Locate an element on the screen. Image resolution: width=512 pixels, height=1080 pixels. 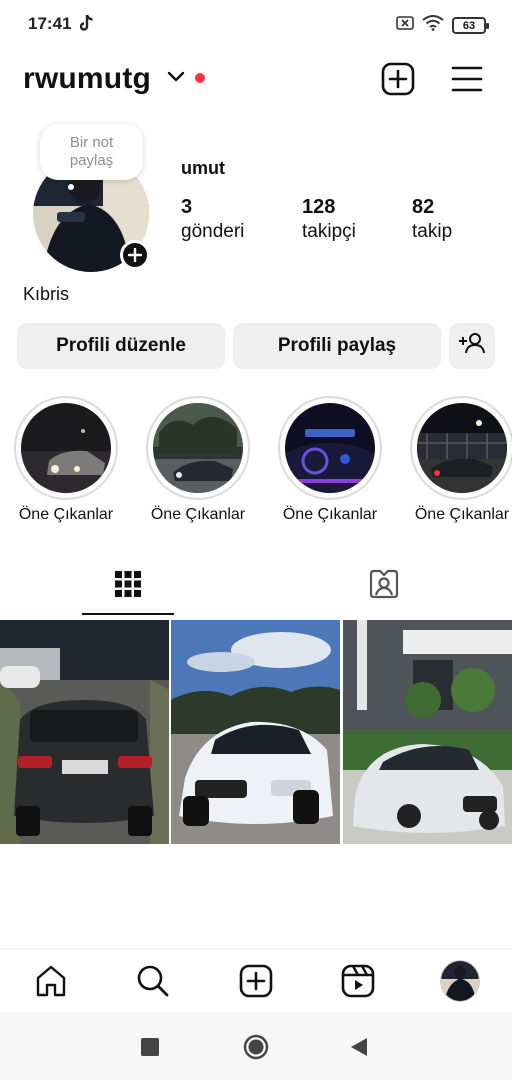
grid-icon is located at coordinates (128, 586).